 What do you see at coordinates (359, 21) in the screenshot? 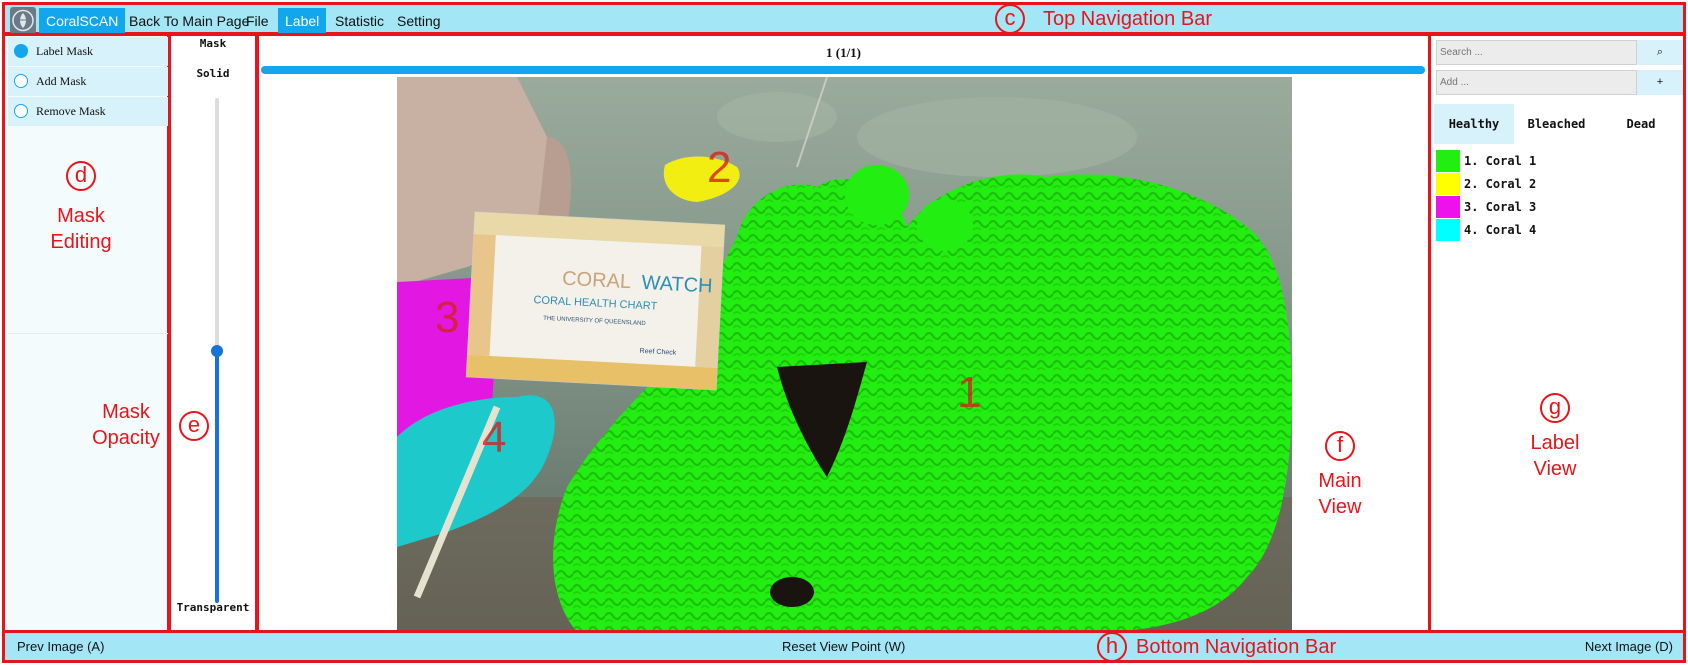
I see `nav-statistic: Statistic` at bounding box center [359, 21].